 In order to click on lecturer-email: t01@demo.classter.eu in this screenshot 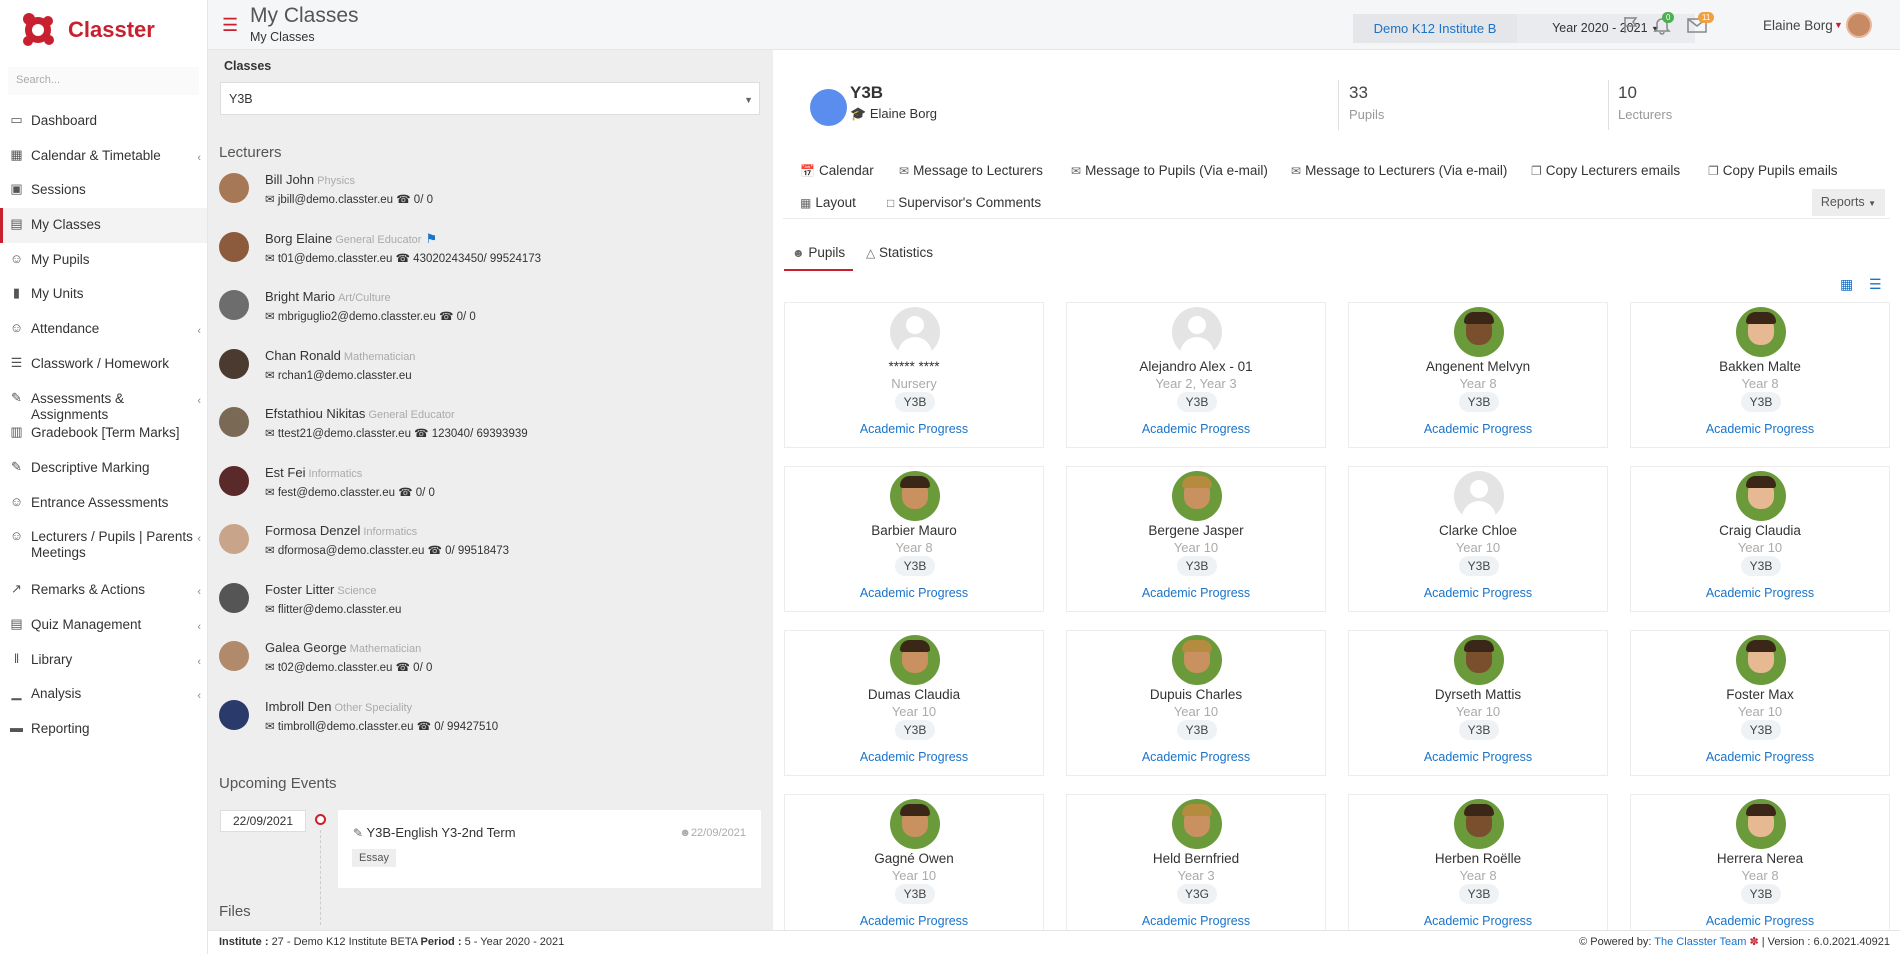, I will do `click(335, 259)`.